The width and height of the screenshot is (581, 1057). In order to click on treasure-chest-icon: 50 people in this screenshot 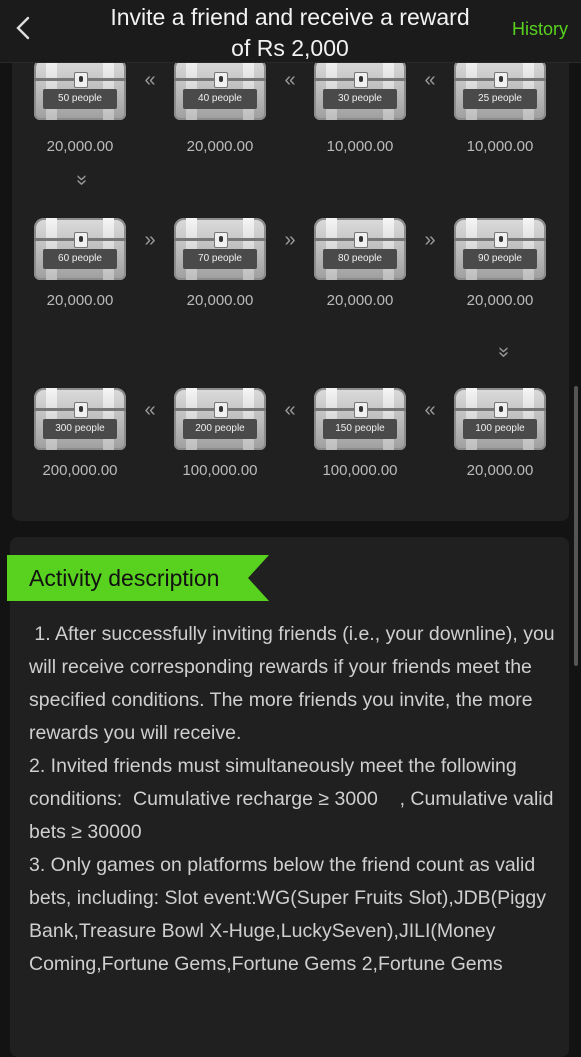, I will do `click(80, 89)`.